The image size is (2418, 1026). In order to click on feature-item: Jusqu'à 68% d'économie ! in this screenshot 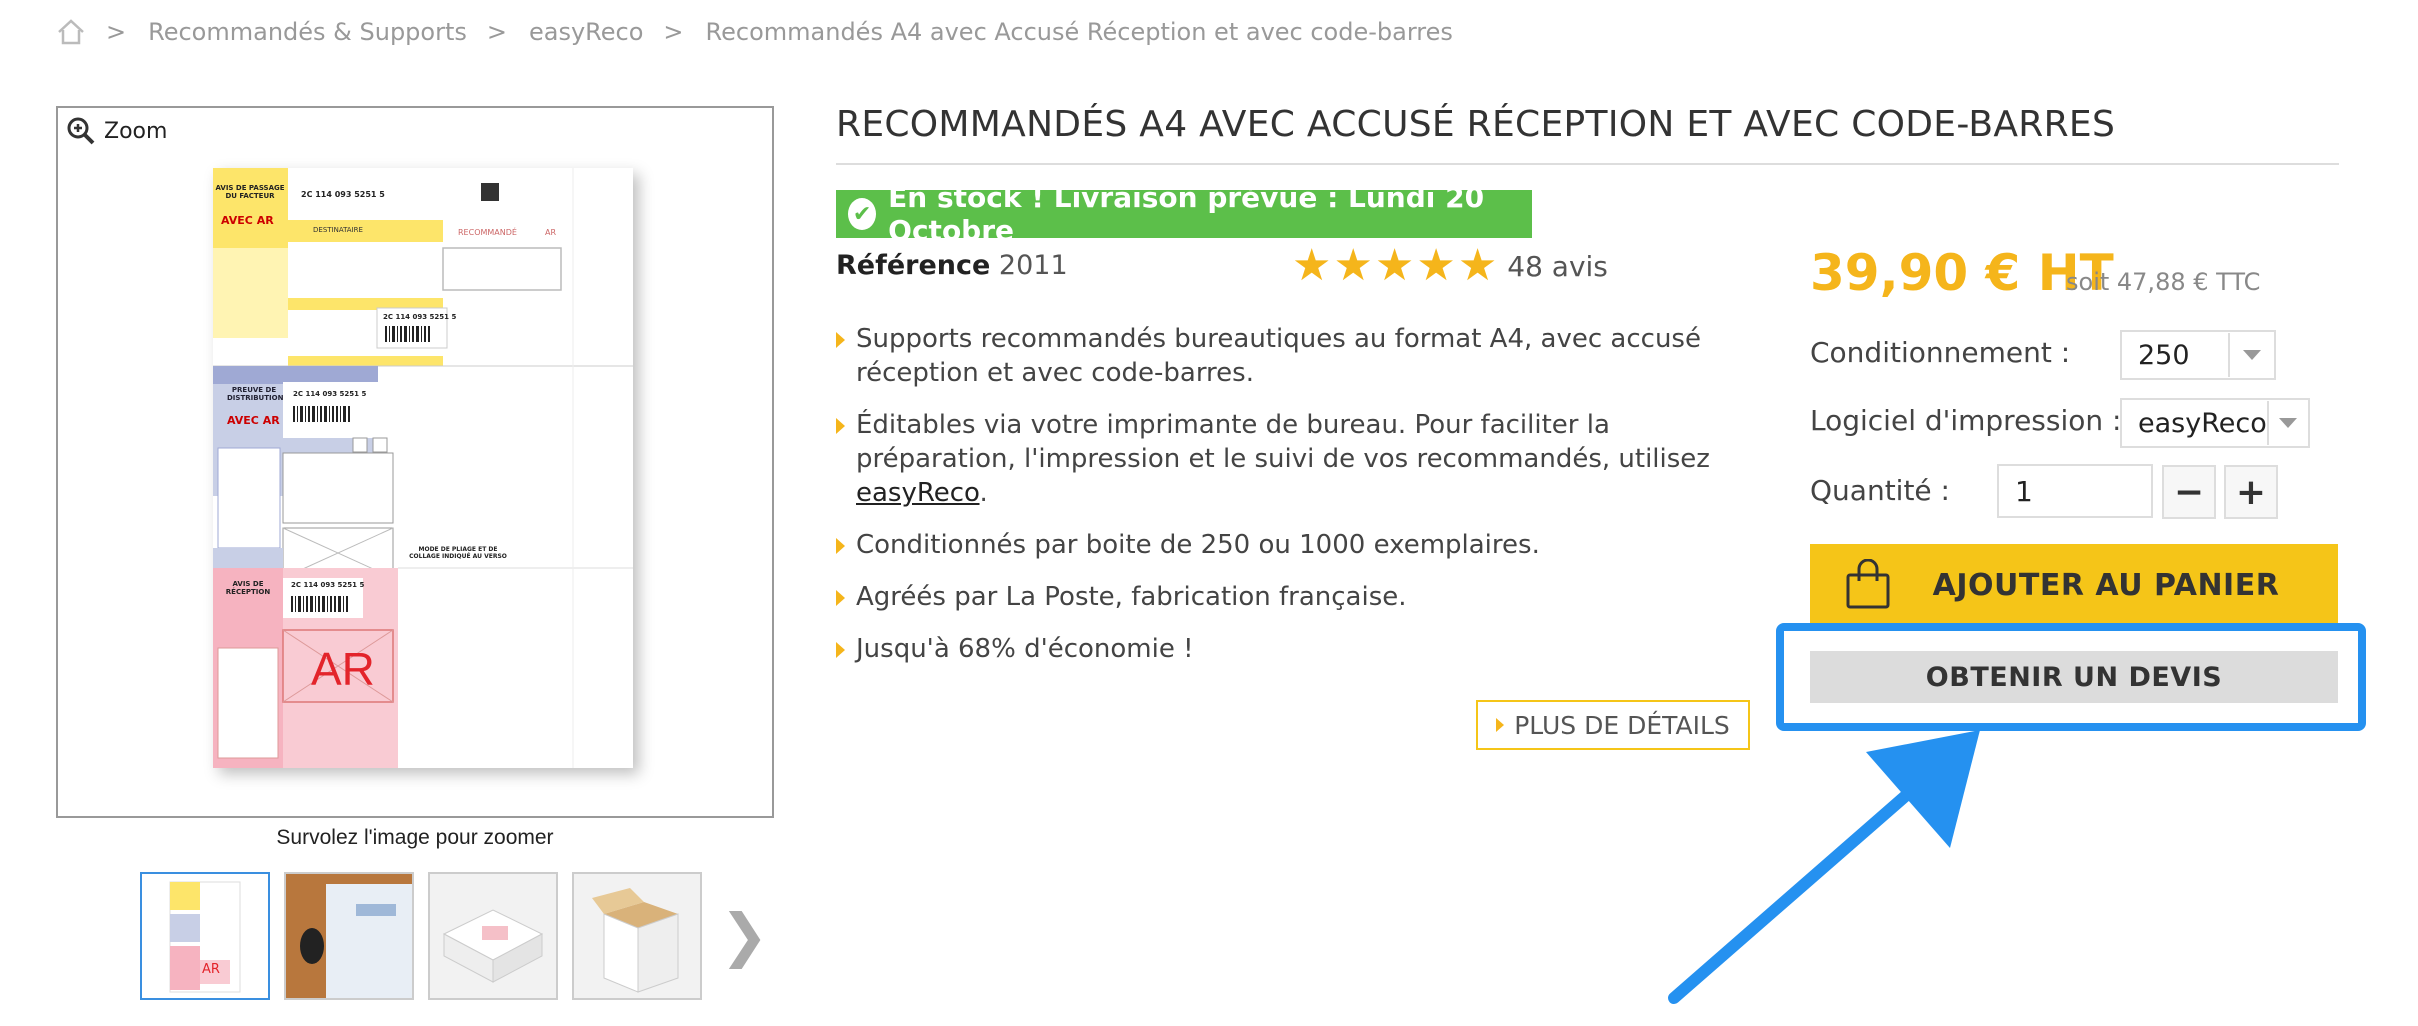, I will do `click(1286, 649)`.